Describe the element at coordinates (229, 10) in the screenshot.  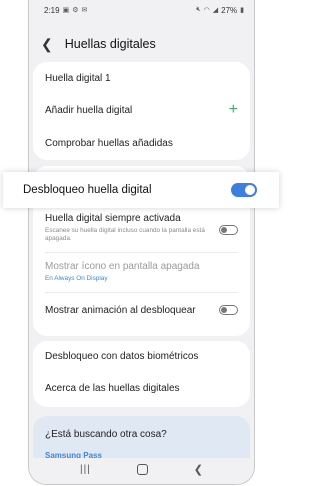
I see `battery-percent: 27%` at that location.